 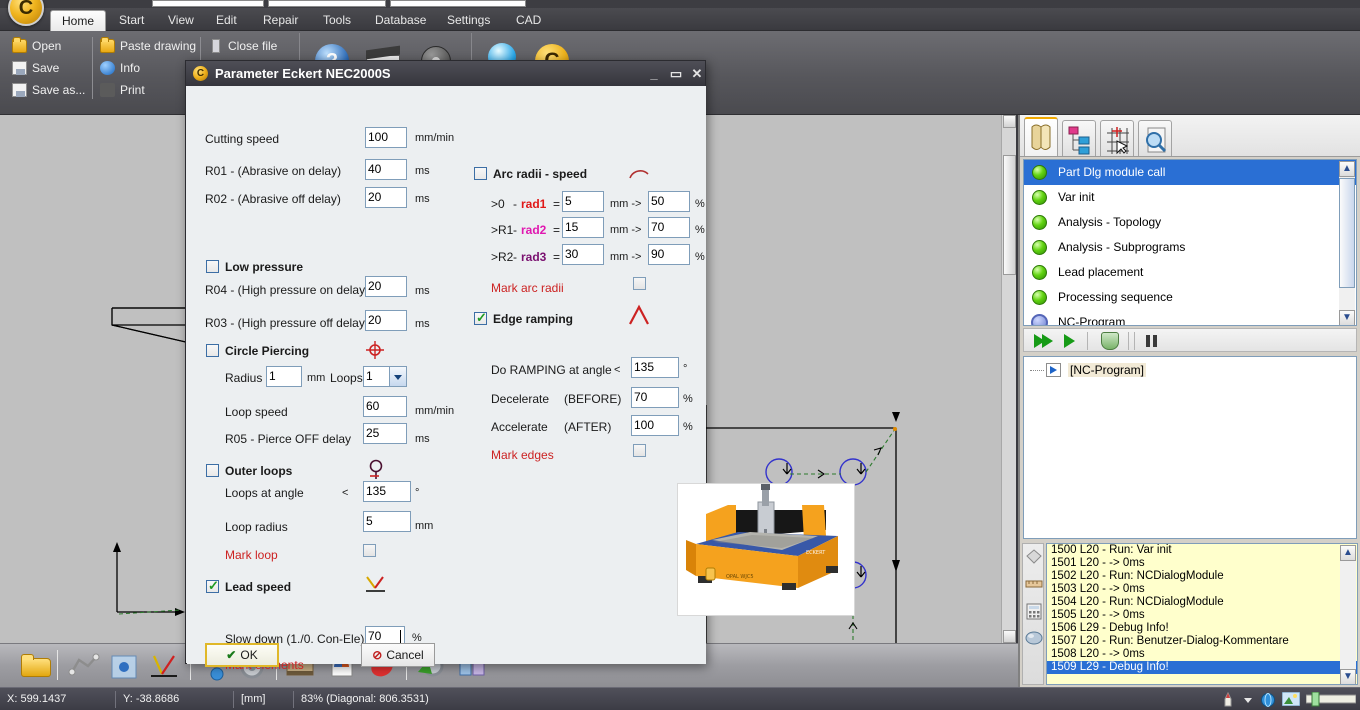 What do you see at coordinates (1009, 121) in the screenshot?
I see `scroll-up-arrow` at bounding box center [1009, 121].